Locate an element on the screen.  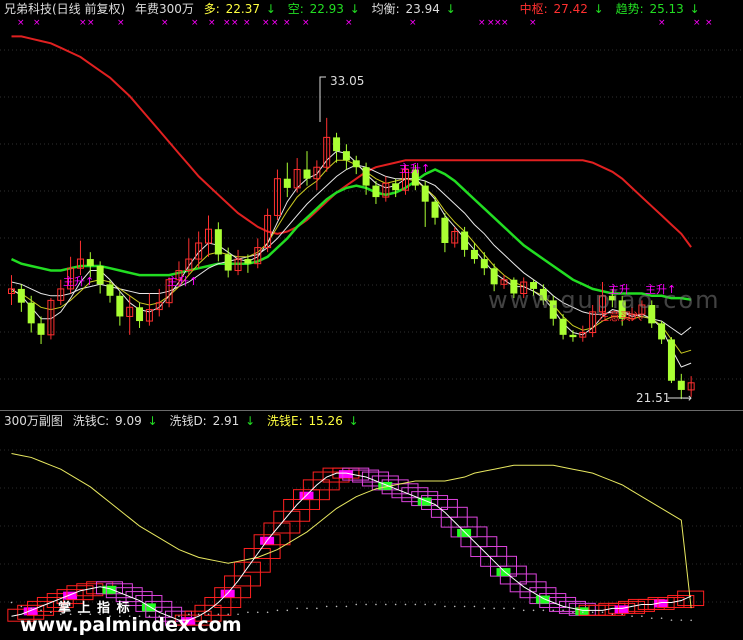
stock-title: 兄弟科技(日线 前复权) is located at coordinates (65, 9).